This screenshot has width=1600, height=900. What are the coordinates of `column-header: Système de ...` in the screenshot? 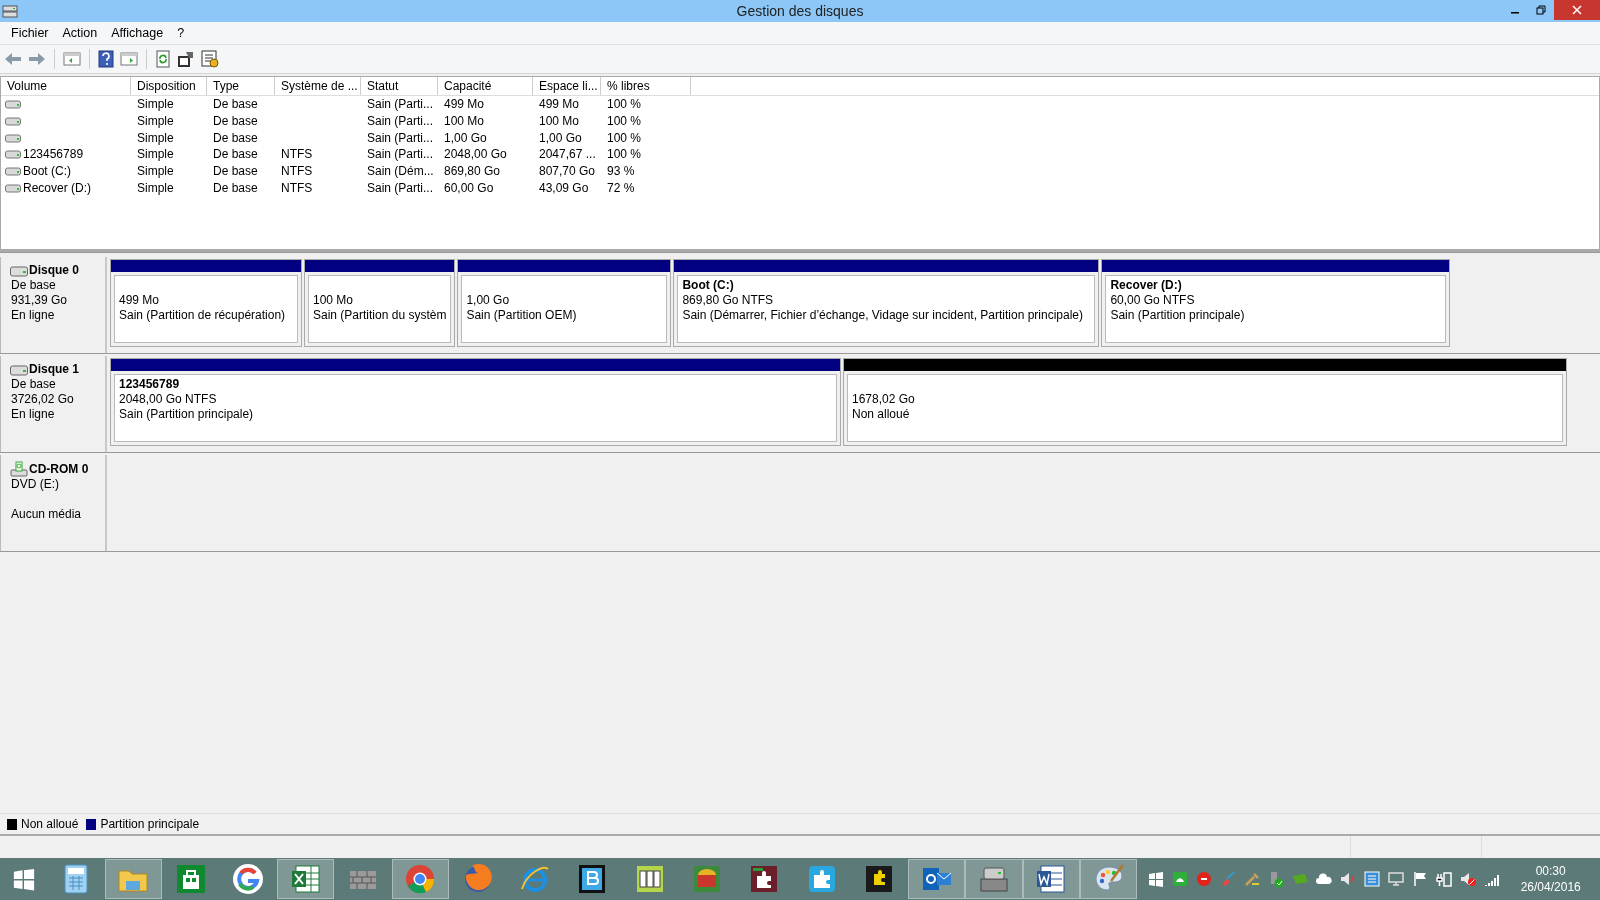 It's located at (318, 86).